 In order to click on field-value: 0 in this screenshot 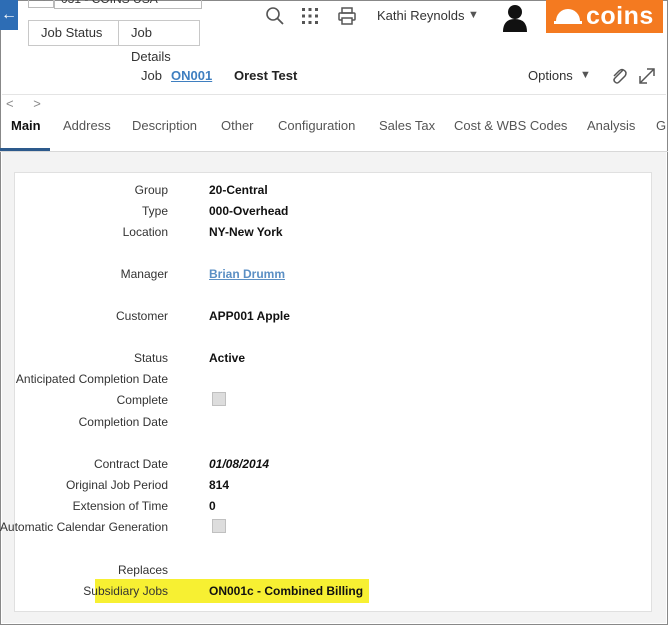, I will do `click(212, 506)`.